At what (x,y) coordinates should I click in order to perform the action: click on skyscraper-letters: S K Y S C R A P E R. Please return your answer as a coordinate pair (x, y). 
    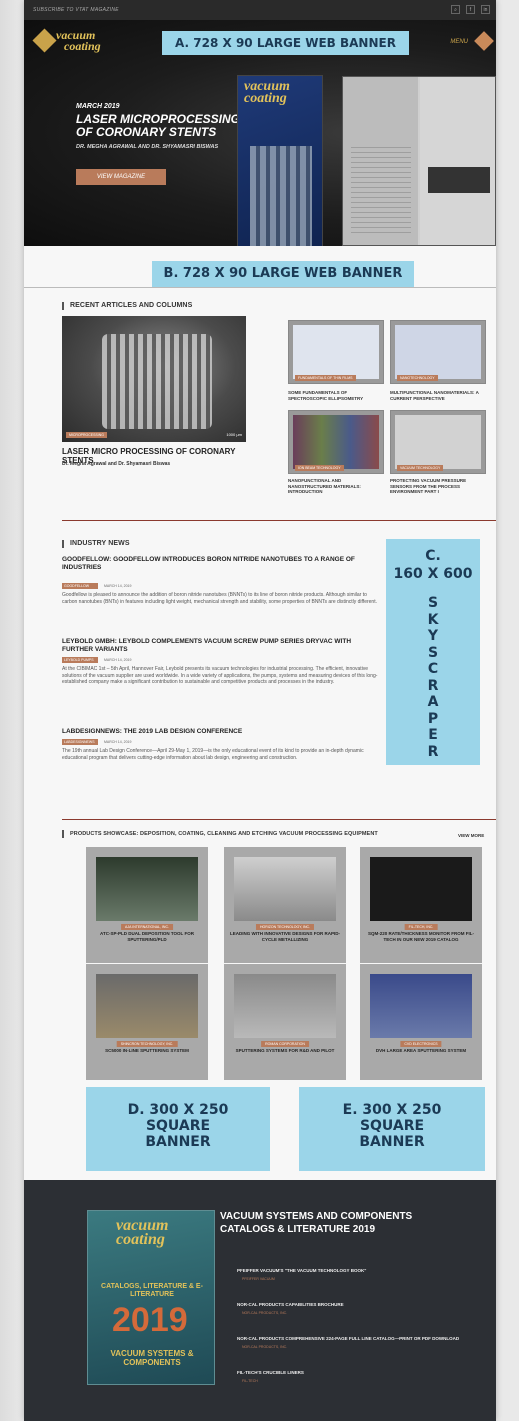
    Looking at the image, I should click on (433, 677).